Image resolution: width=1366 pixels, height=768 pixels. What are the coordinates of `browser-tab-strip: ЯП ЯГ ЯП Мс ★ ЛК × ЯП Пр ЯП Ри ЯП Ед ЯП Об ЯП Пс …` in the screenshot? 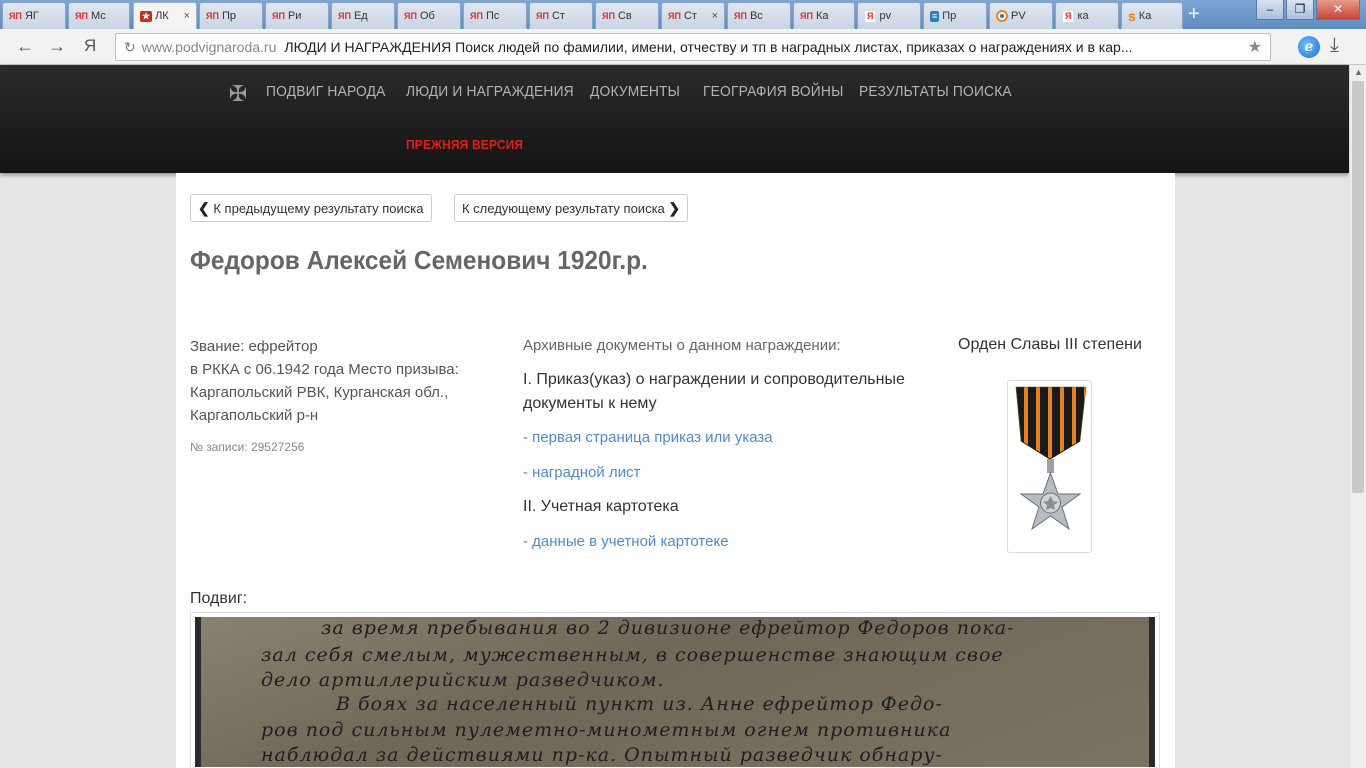 It's located at (683, 14).